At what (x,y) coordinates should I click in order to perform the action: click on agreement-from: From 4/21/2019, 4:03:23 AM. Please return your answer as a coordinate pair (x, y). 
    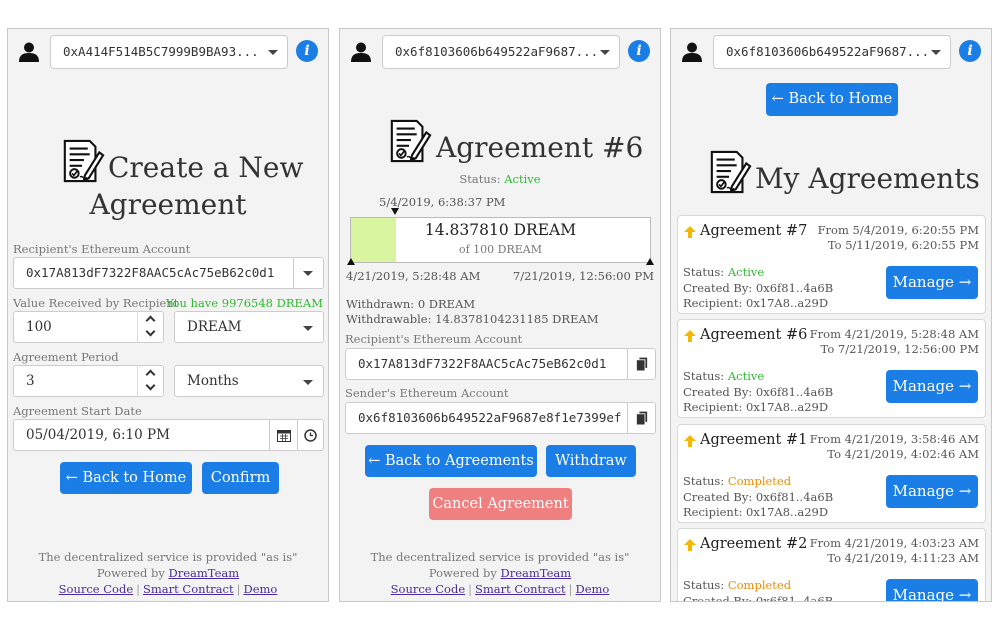
    Looking at the image, I should click on (894, 543).